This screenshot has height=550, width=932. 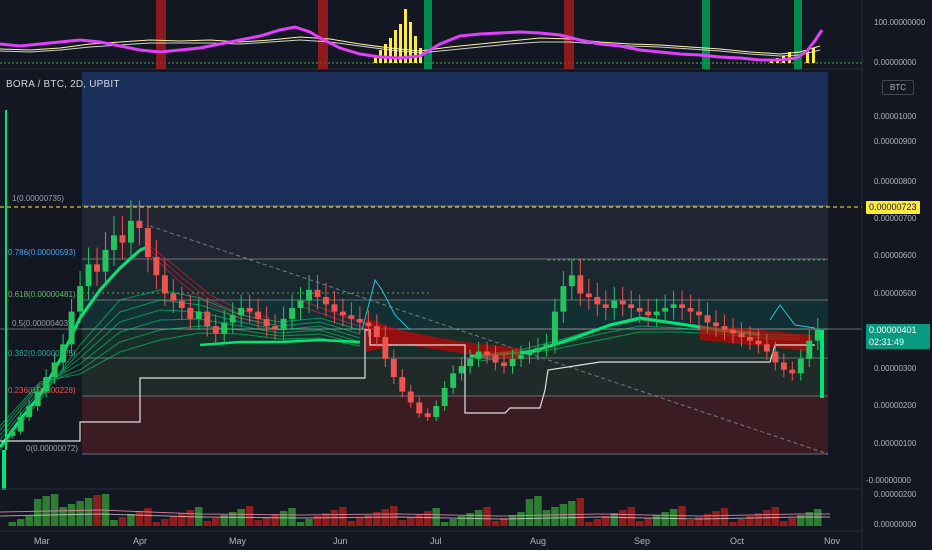 I want to click on currency-button: BTC, so click(x=898, y=87).